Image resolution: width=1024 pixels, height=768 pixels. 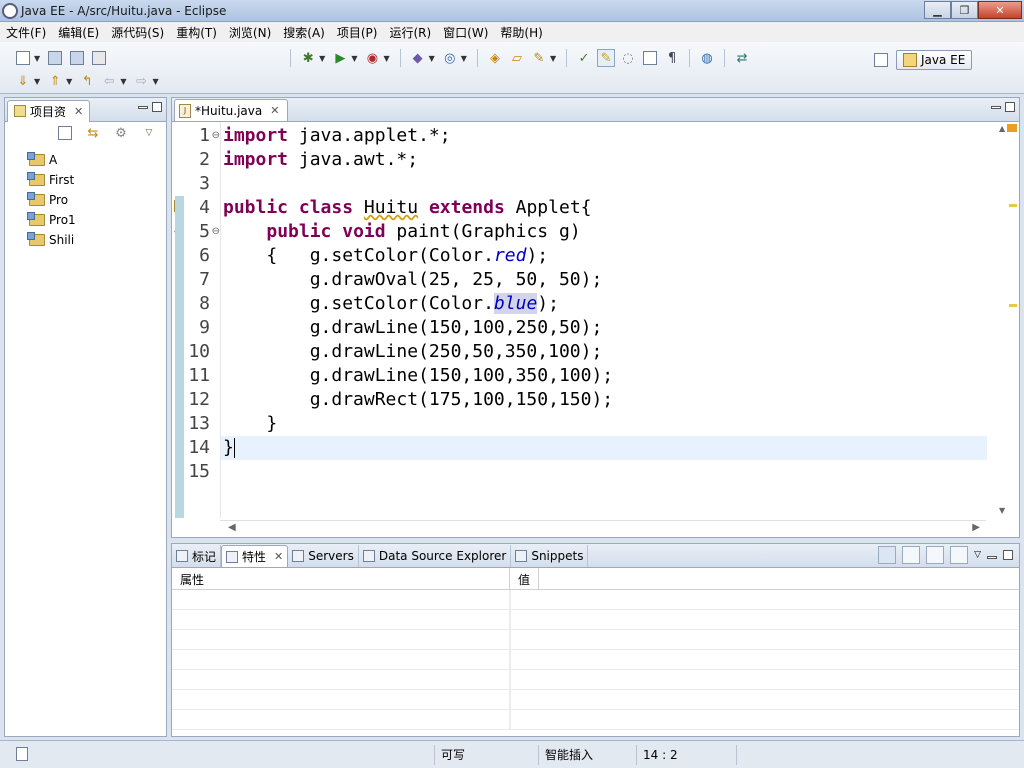 What do you see at coordinates (255, 556) in the screenshot?
I see `tab-bottom-1: 特性 ✕` at bounding box center [255, 556].